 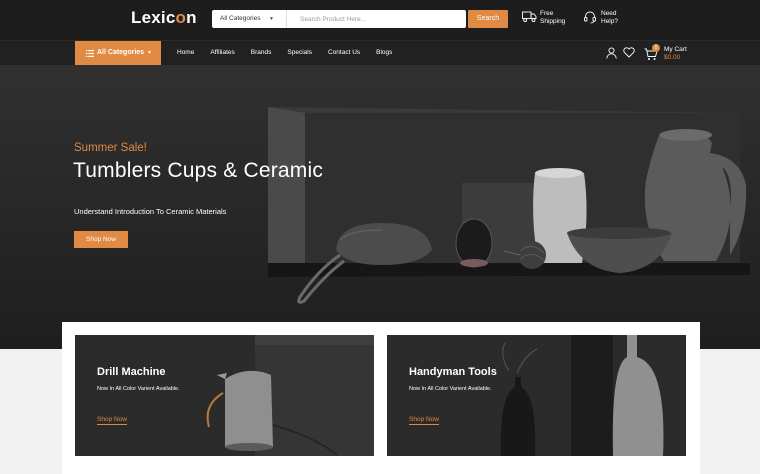 I want to click on truck-icon, so click(x=529, y=16).